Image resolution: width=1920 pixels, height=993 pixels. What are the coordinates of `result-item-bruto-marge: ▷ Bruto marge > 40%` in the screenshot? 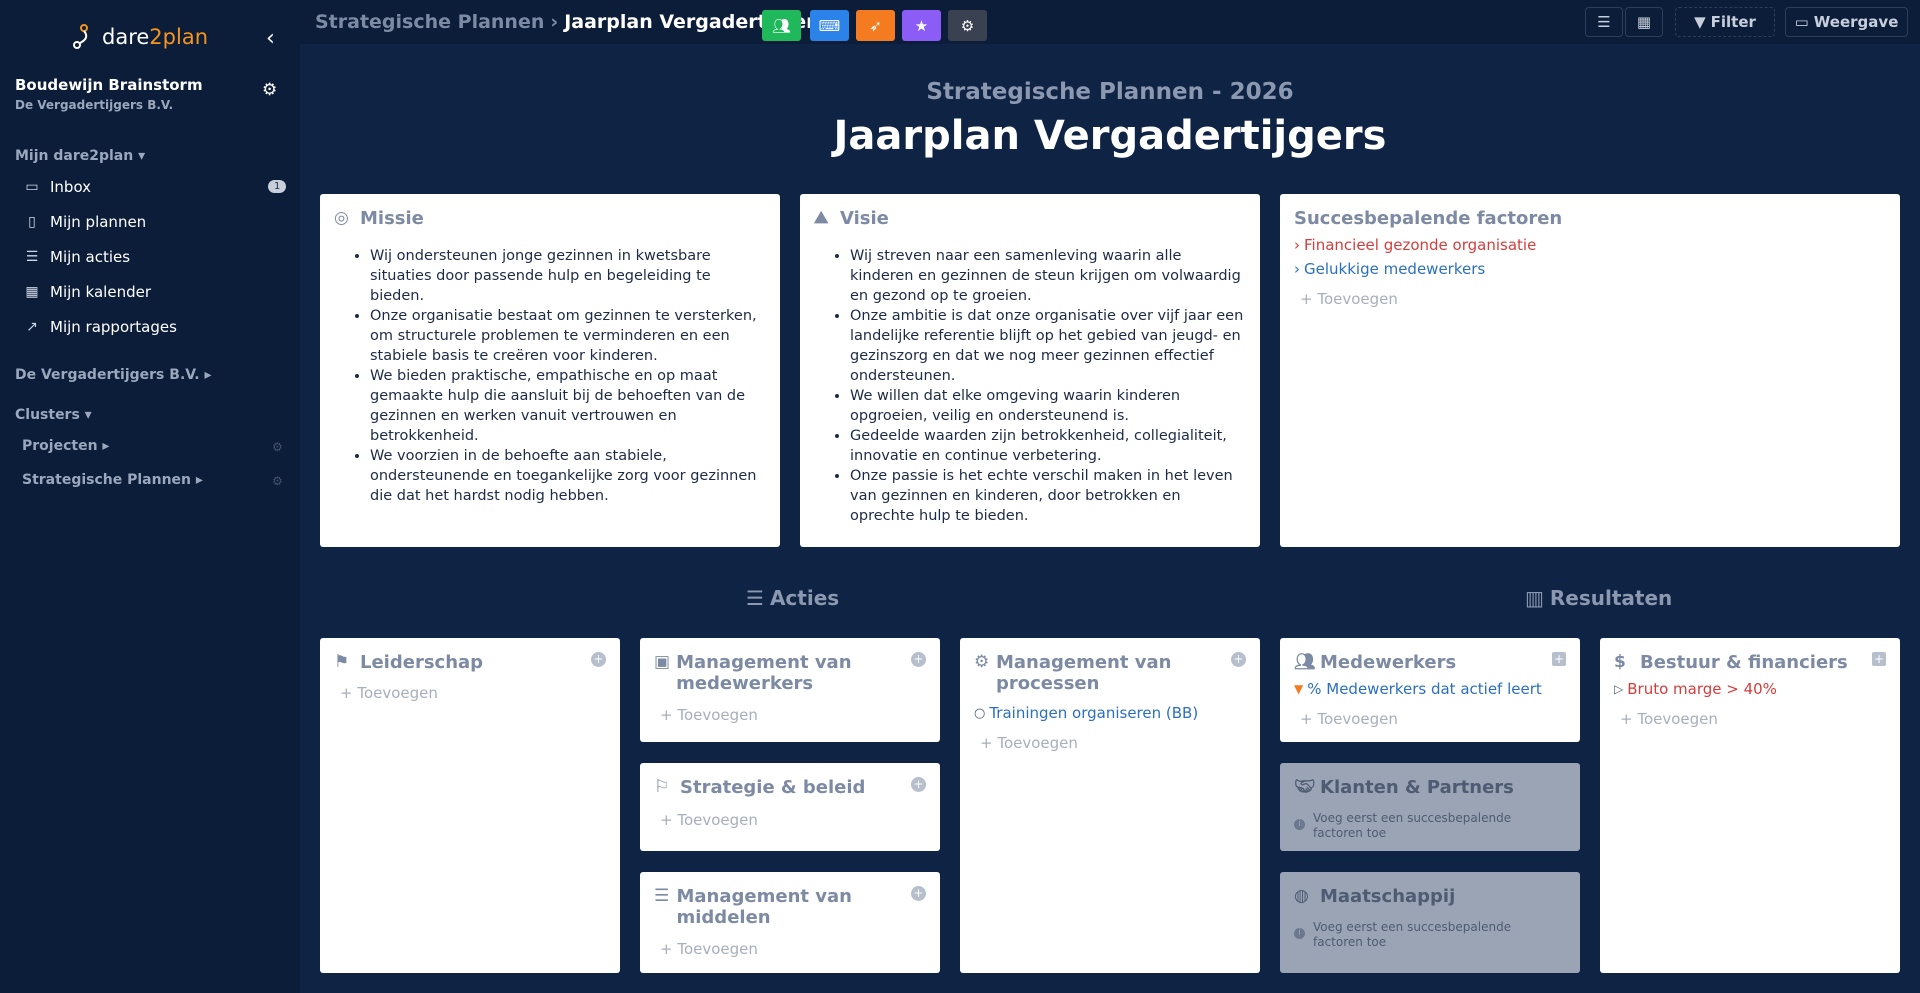 It's located at (1695, 689).